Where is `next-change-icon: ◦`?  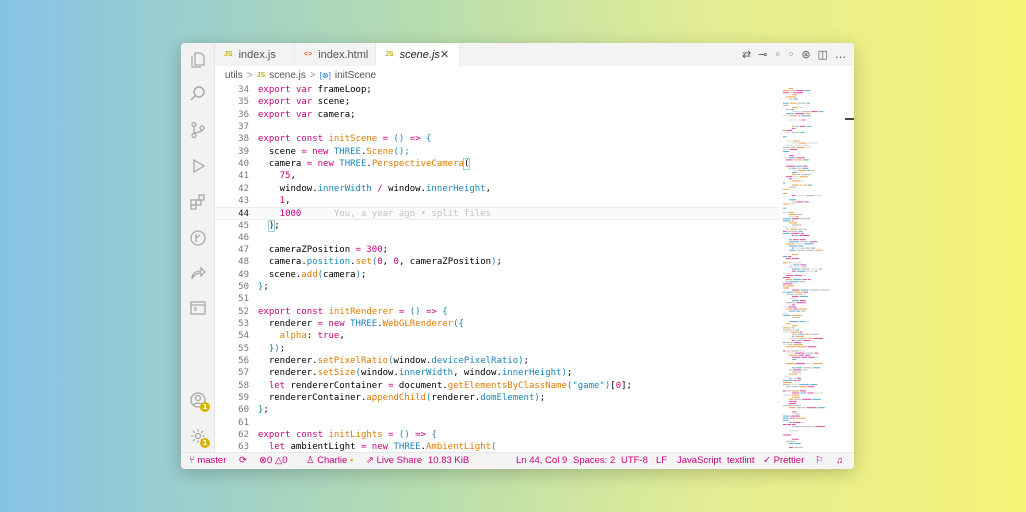
next-change-icon: ◦ is located at coordinates (791, 54).